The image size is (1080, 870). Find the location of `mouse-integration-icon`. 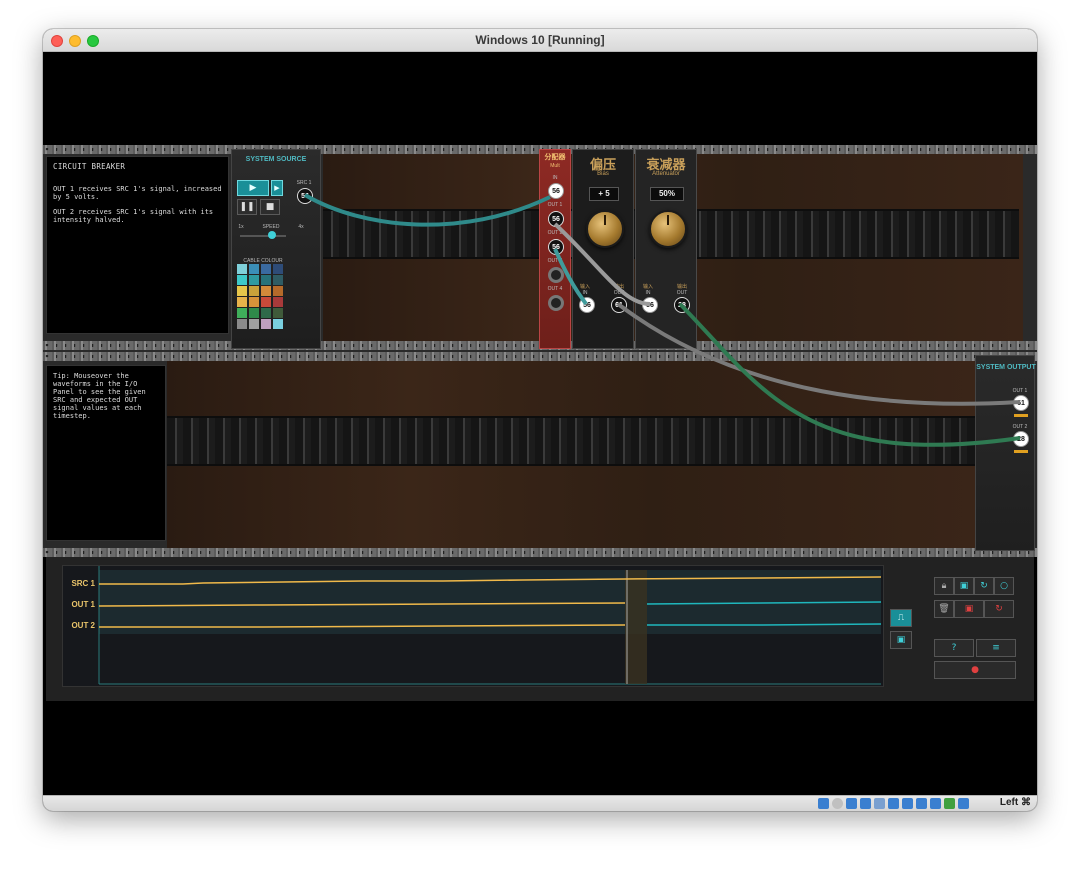

mouse-integration-icon is located at coordinates (963, 803).